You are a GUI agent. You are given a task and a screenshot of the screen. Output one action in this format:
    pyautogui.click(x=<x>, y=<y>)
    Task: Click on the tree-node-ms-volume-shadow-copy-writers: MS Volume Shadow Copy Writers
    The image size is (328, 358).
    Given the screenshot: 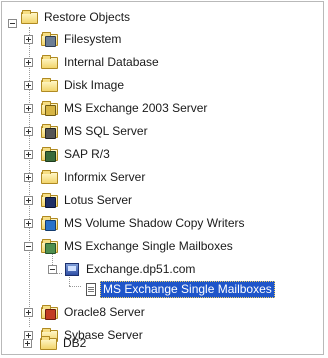 What is the action you would take?
    pyautogui.click(x=135, y=223)
    